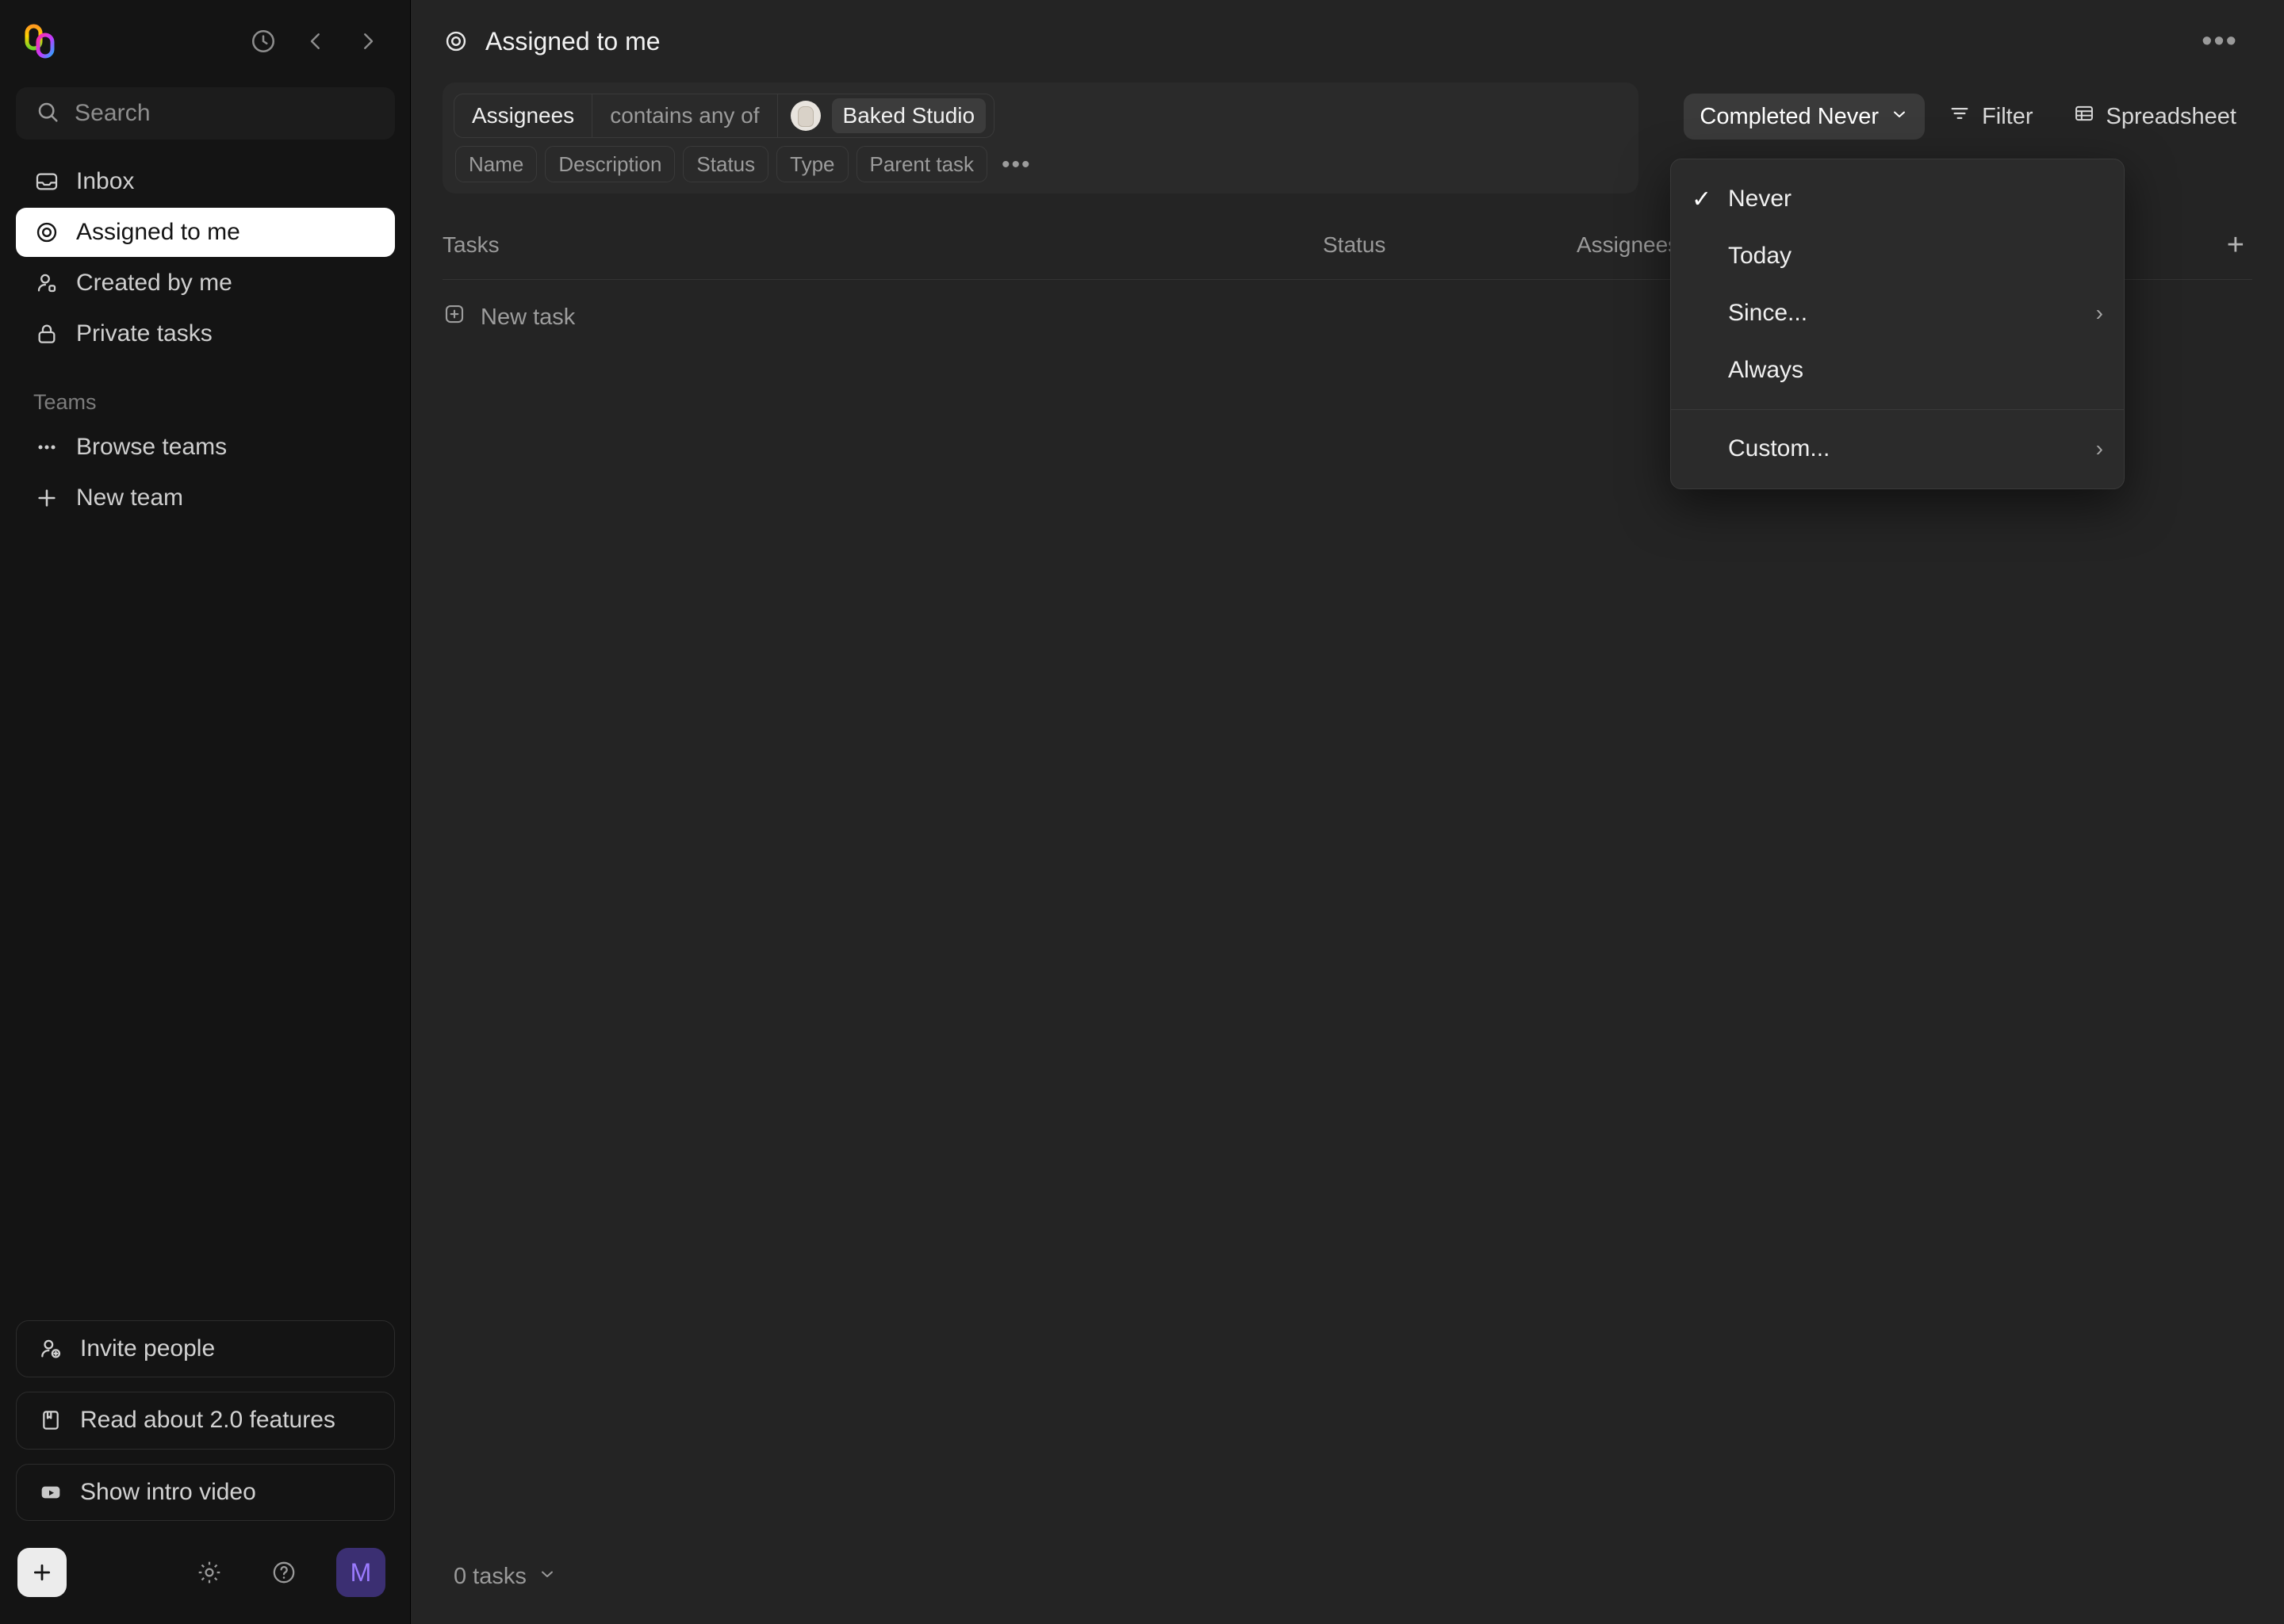 This screenshot has height=1624, width=2284. I want to click on spreadsheet-button-label: Spreadsheet, so click(2171, 116).